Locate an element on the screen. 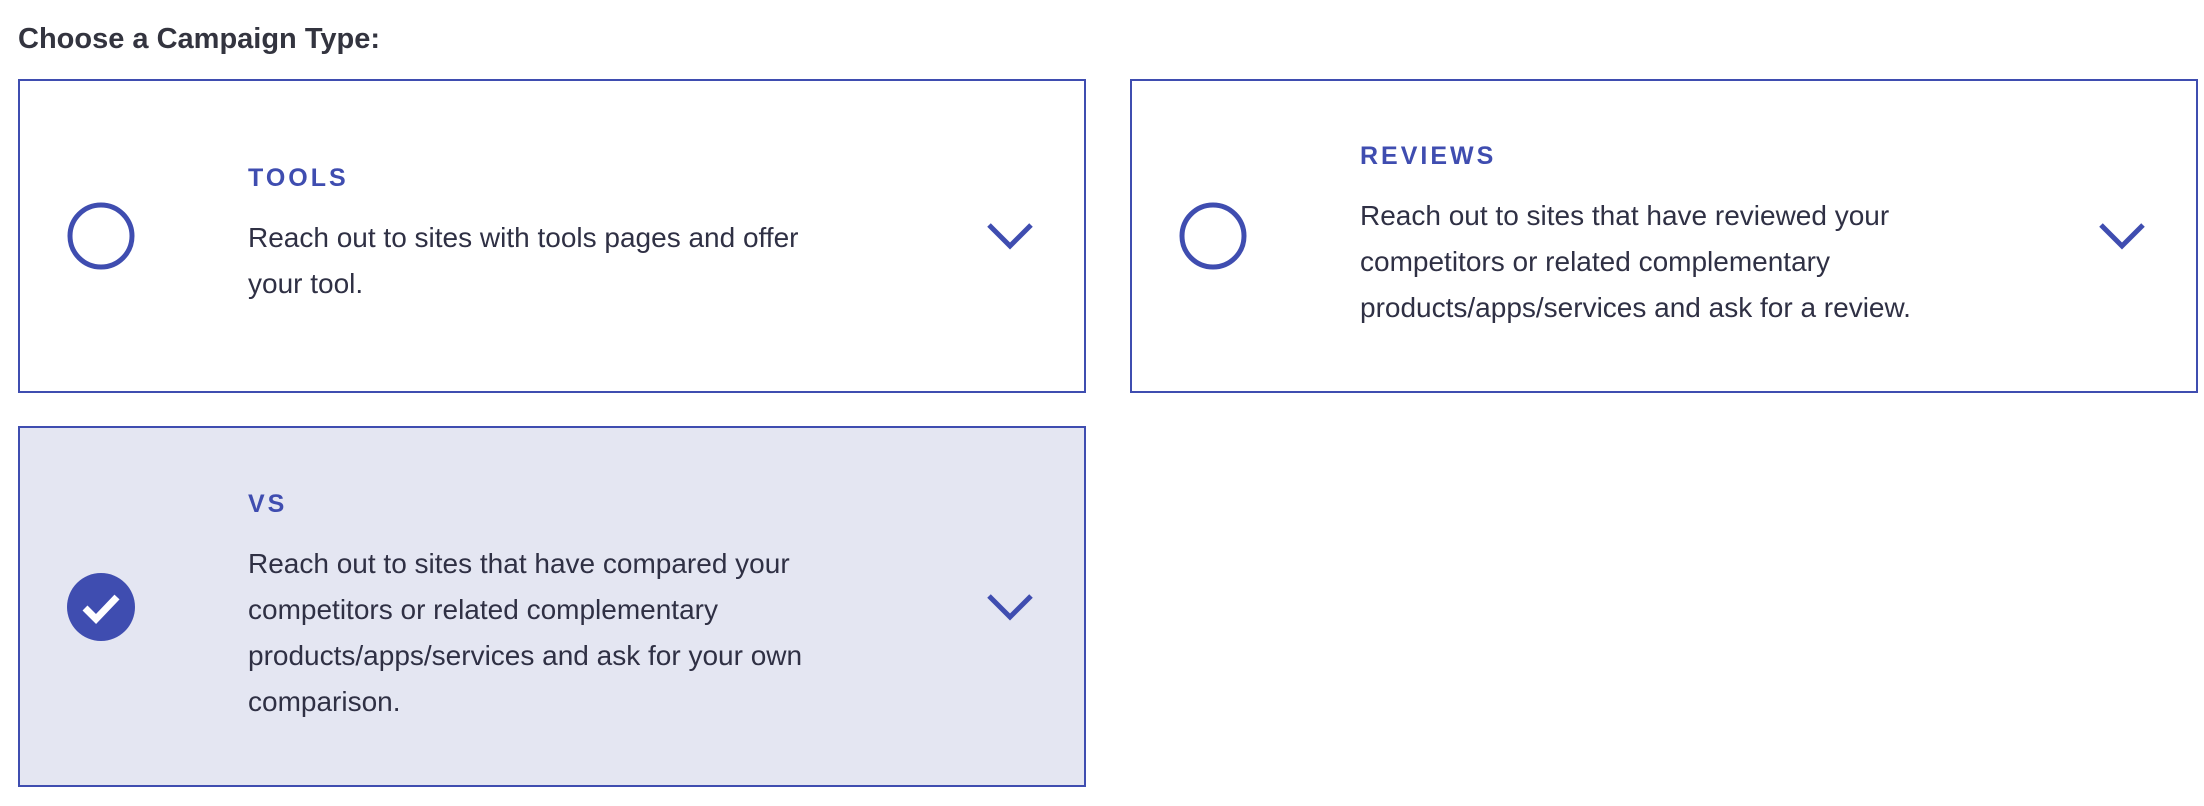 The height and width of the screenshot is (806, 2204). campaign-title: REVIEWS is located at coordinates (1428, 156).